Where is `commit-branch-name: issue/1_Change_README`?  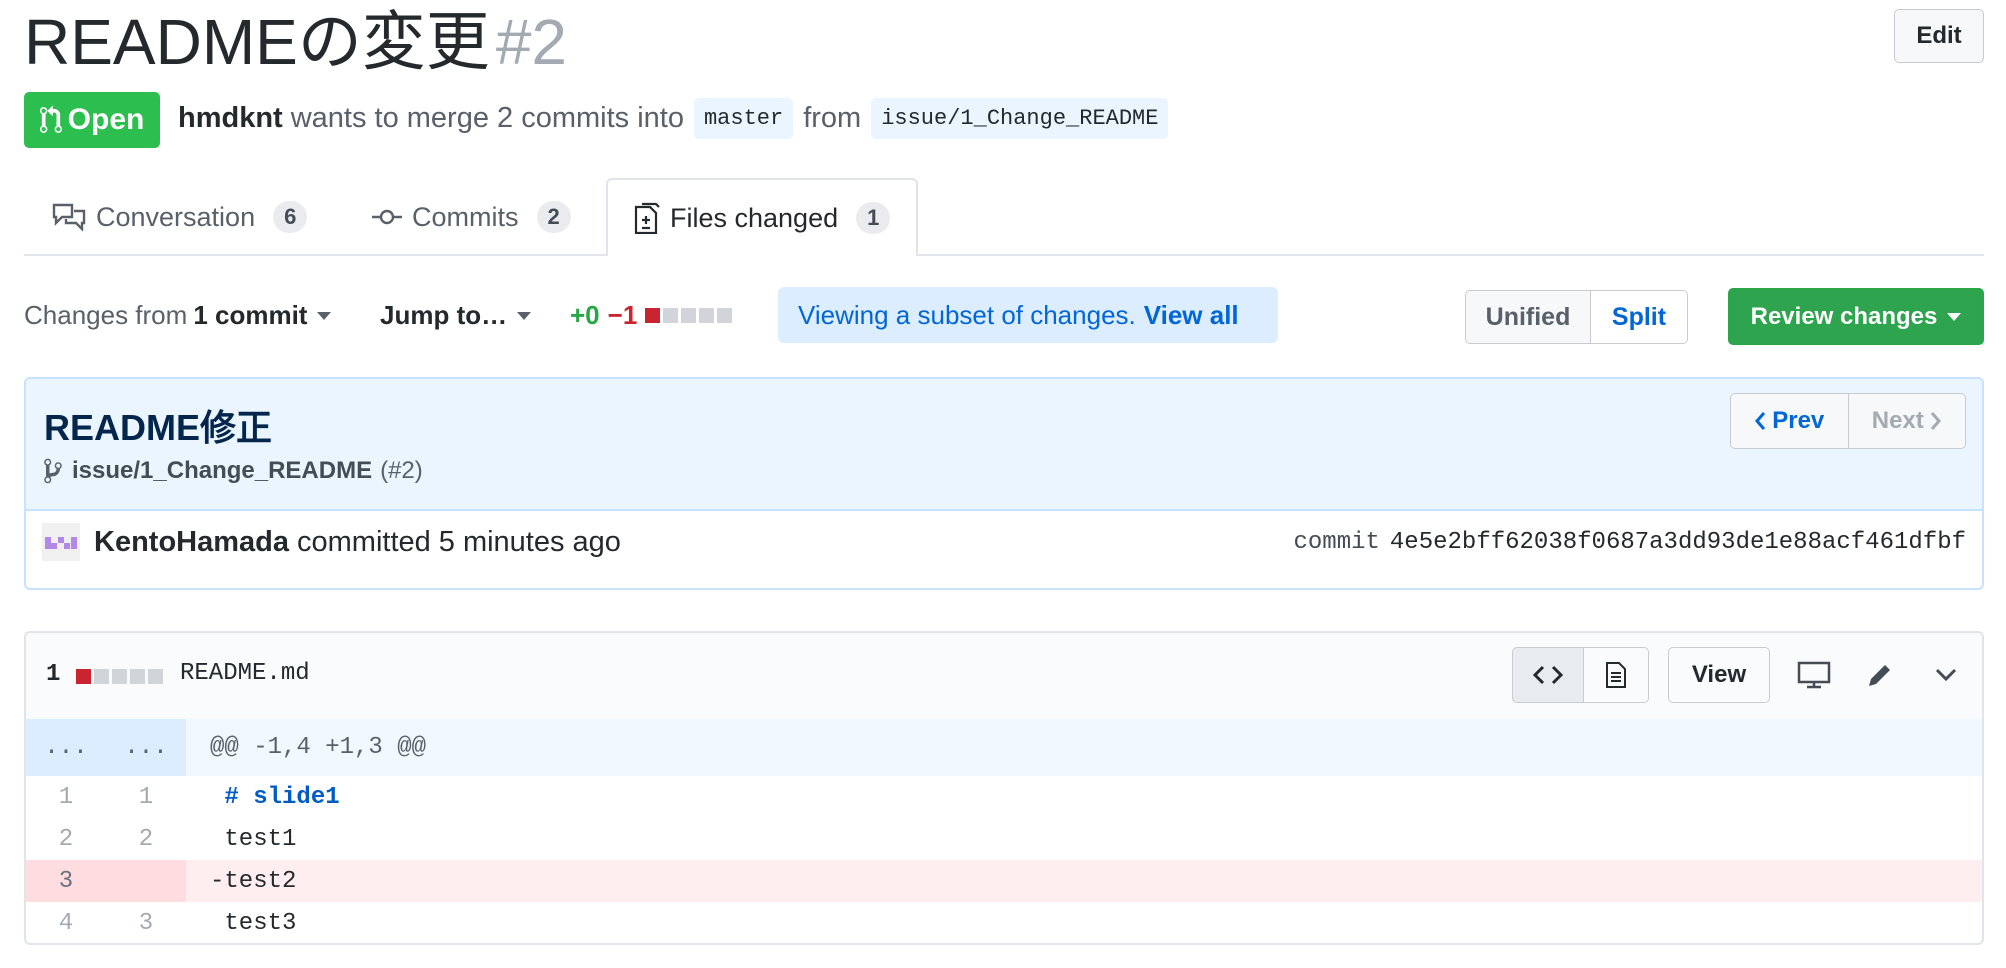 commit-branch-name: issue/1_Change_README is located at coordinates (222, 471).